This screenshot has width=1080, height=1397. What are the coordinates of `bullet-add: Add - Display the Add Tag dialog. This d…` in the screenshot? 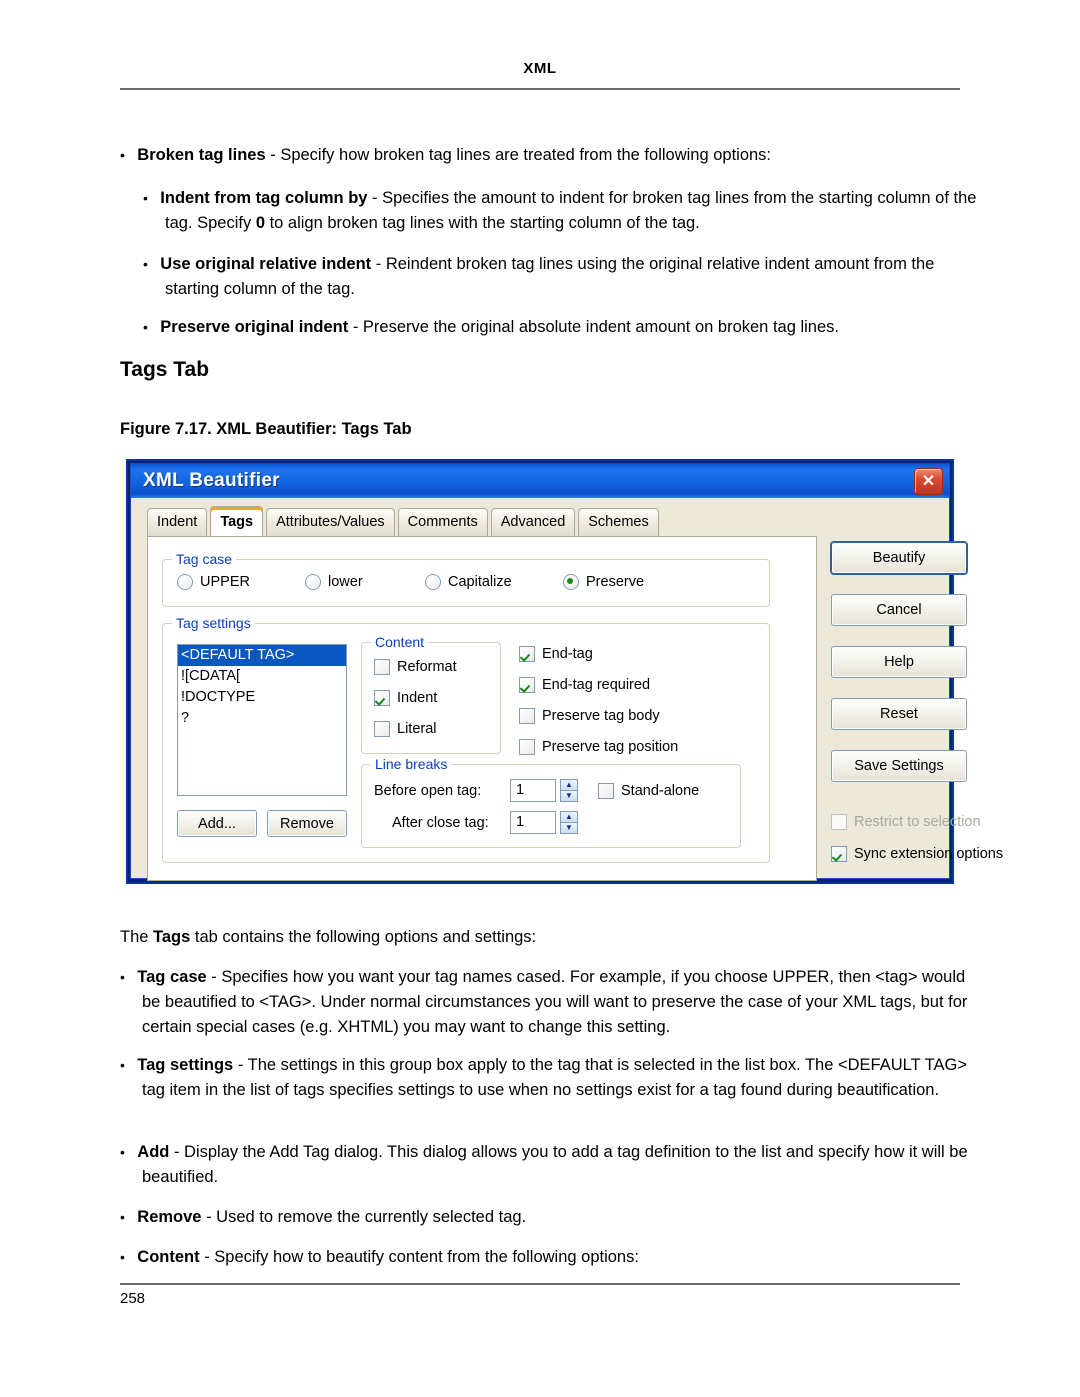 It's located at (551, 1165).